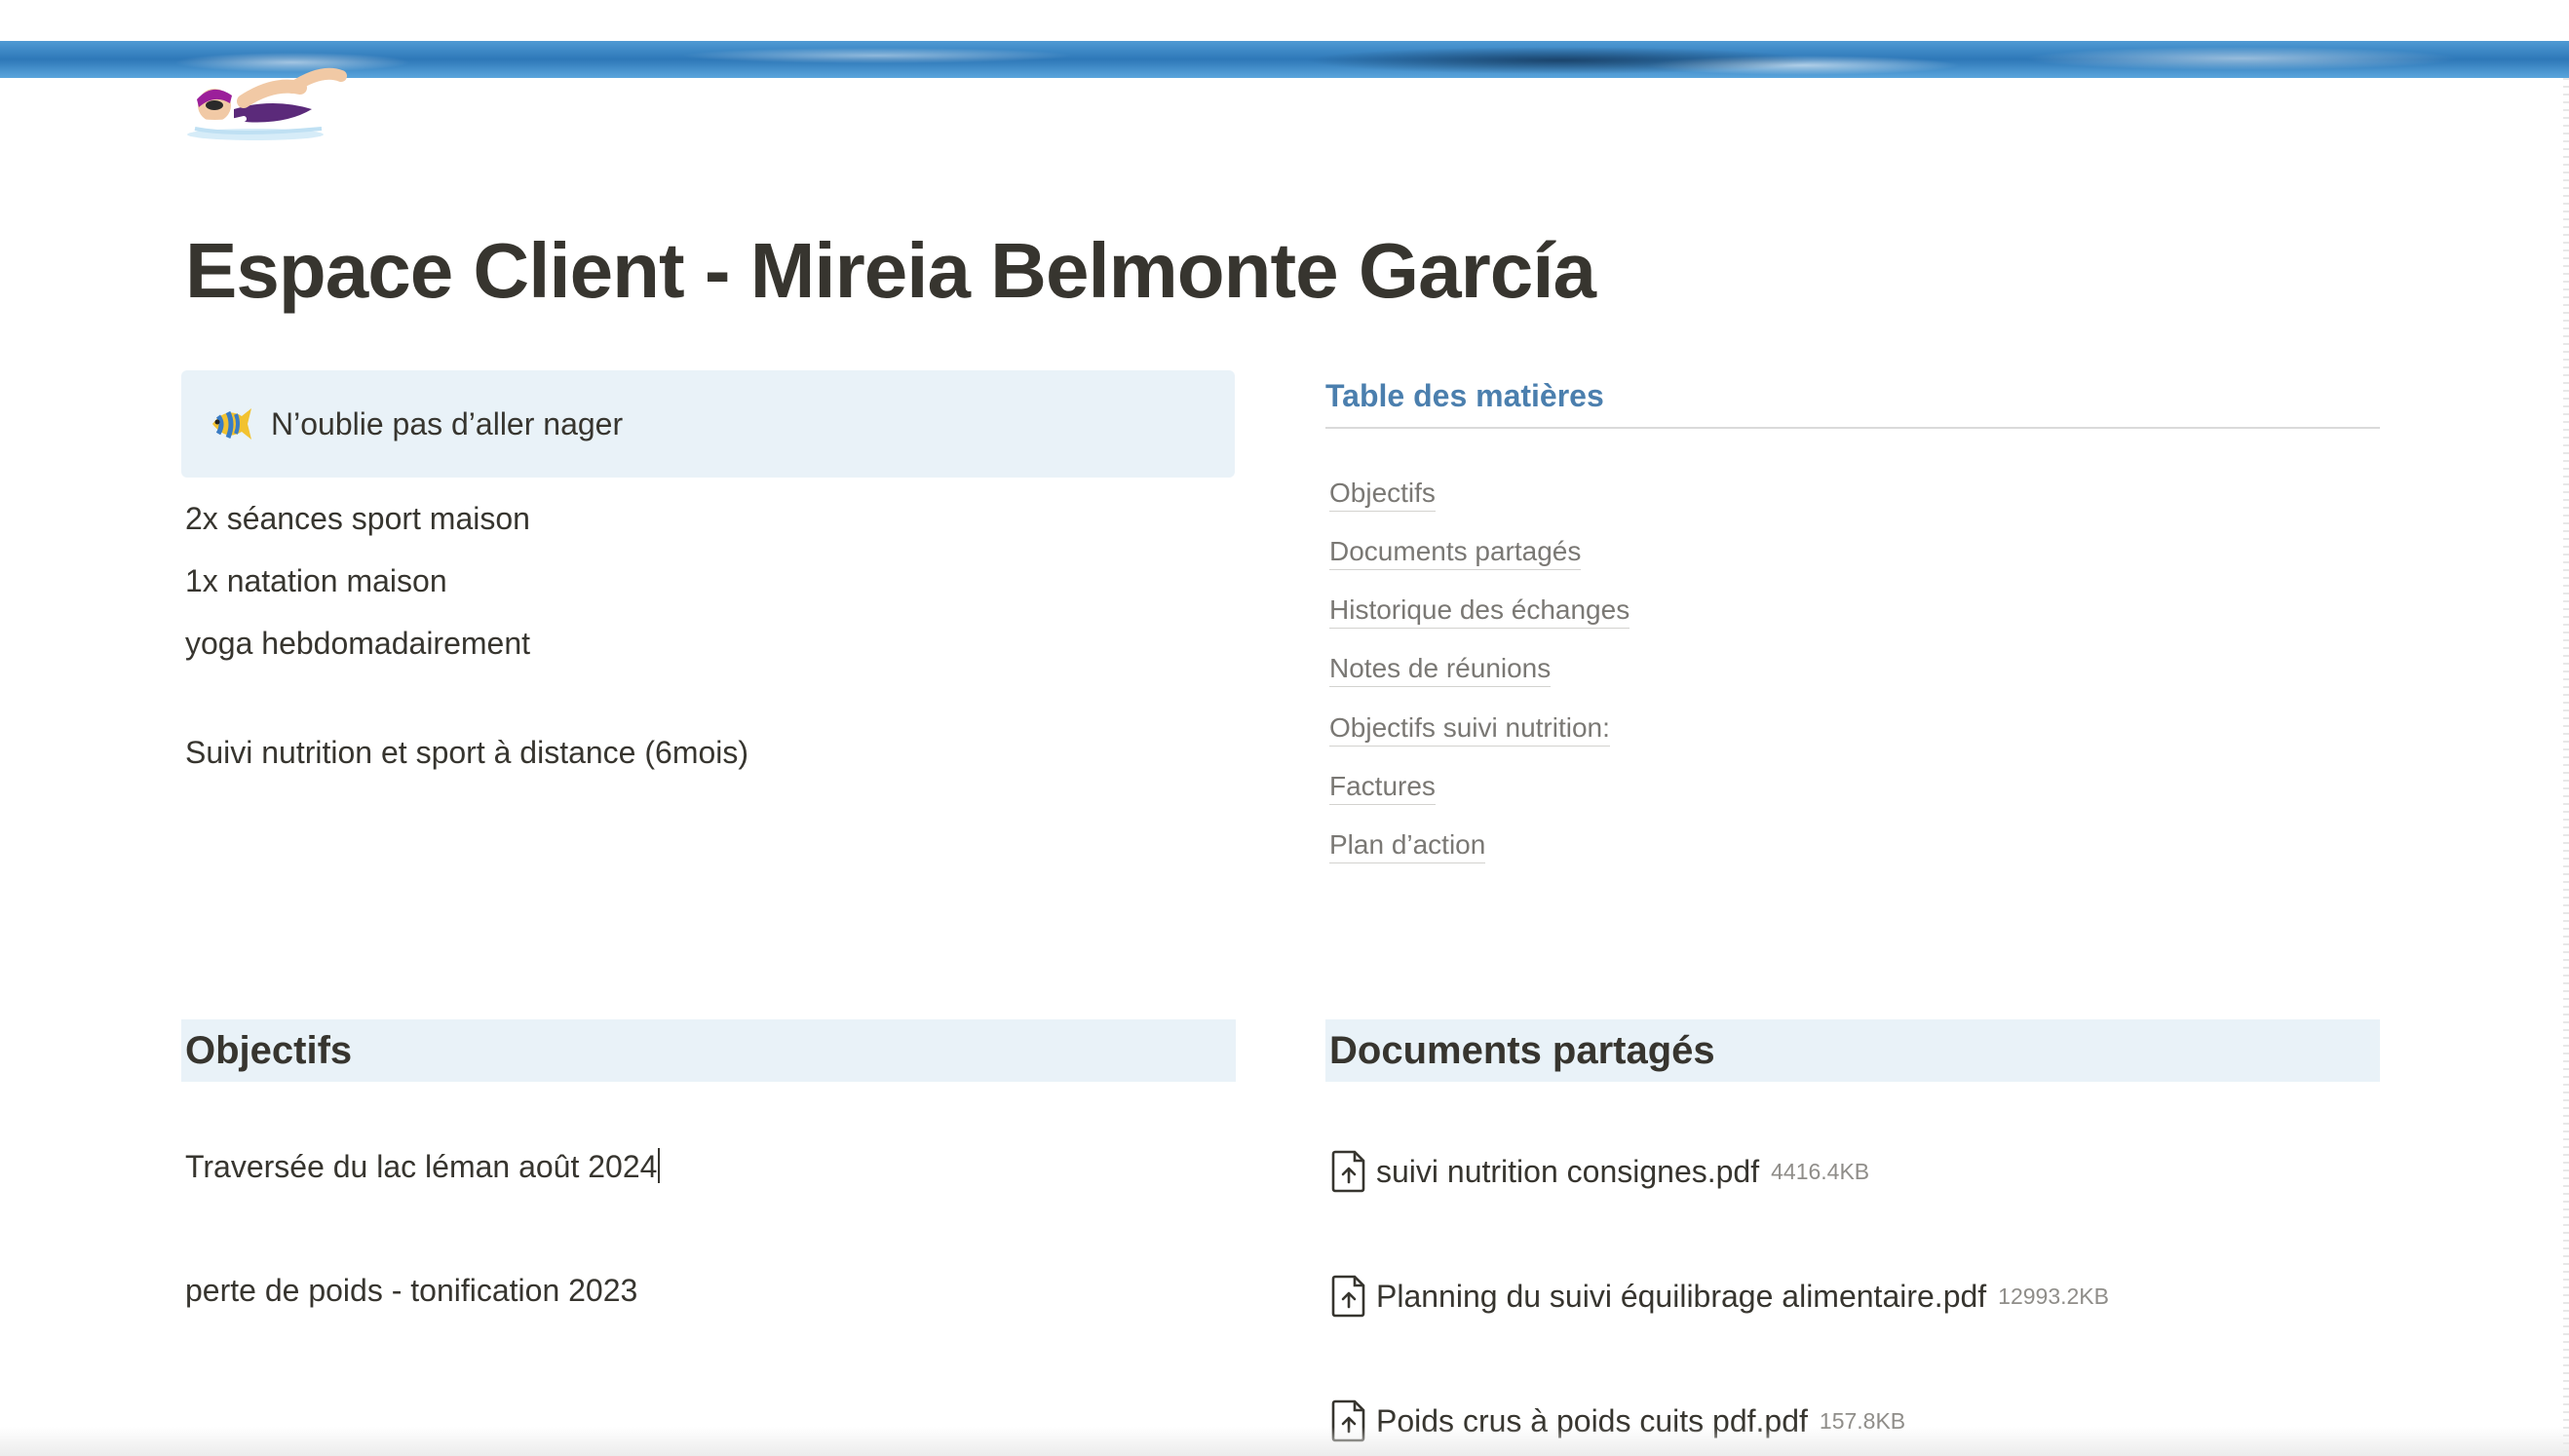  What do you see at coordinates (1382, 495) in the screenshot?
I see `toc-link-objectifs: Objectifs` at bounding box center [1382, 495].